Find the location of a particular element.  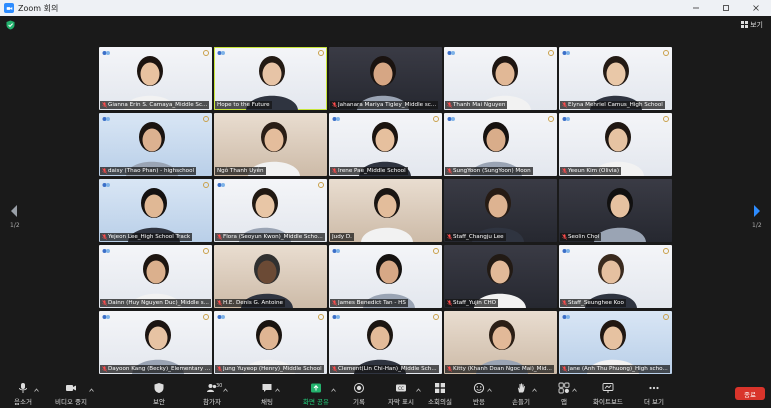

participant-tile: Thanh Mai Nguyen is located at coordinates (500, 78).